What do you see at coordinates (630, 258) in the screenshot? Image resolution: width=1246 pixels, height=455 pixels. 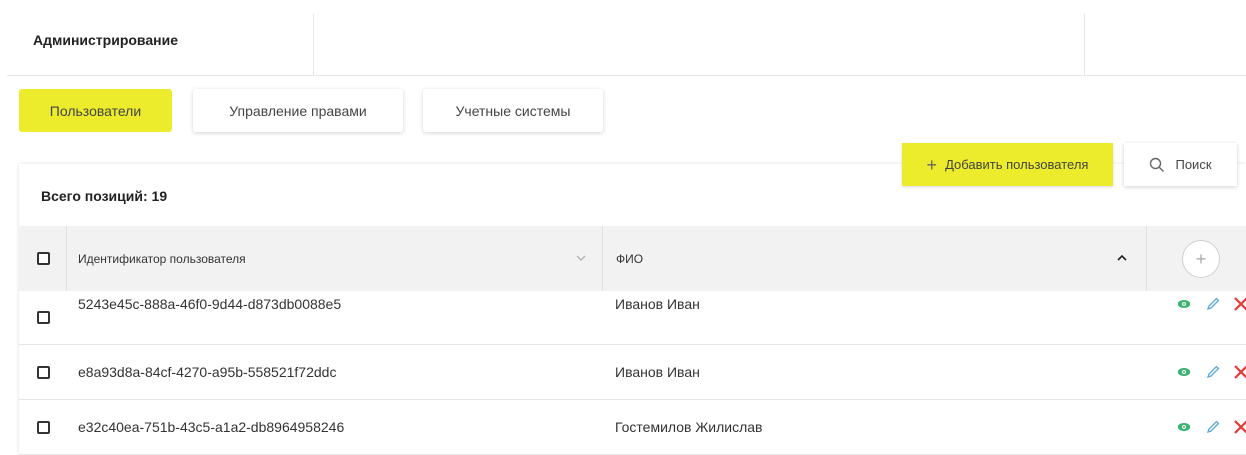 I see `column-header-label: ФИО` at bounding box center [630, 258].